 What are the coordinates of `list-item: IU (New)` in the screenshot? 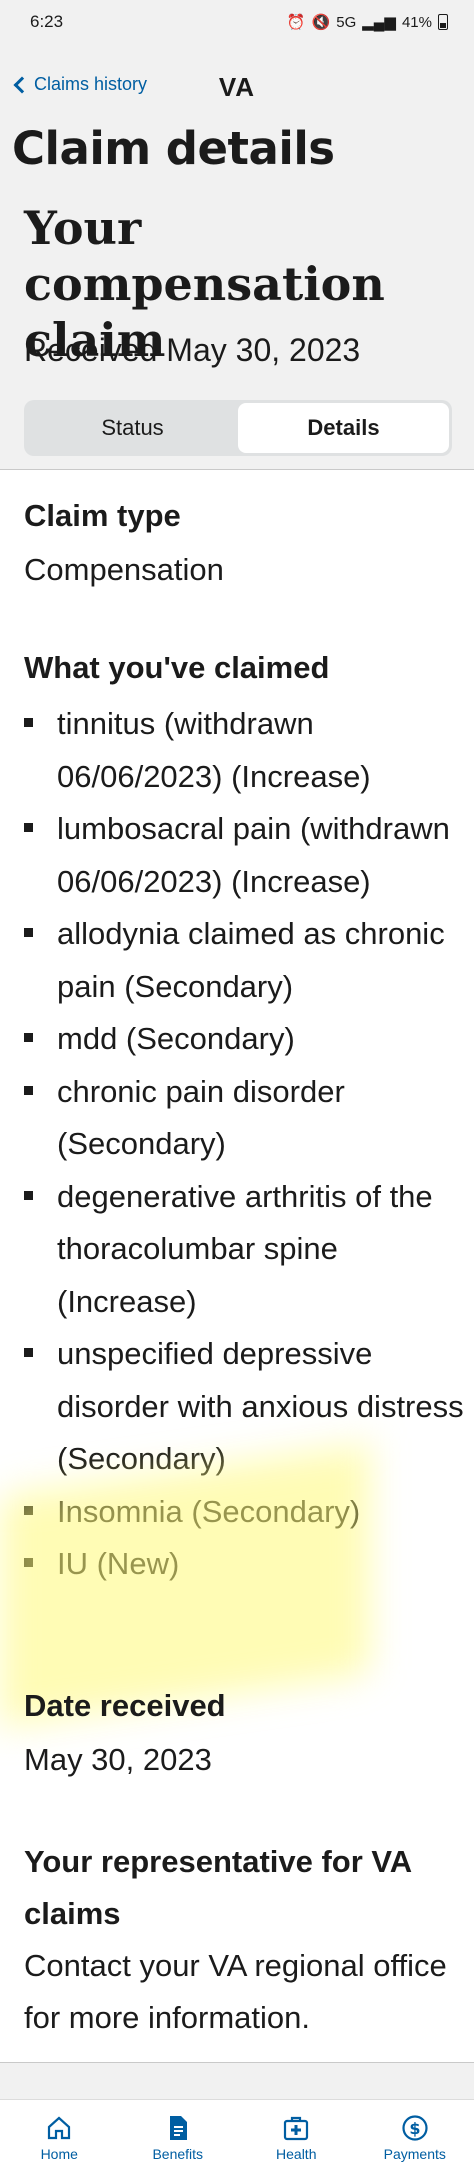 It's located at (244, 1564).